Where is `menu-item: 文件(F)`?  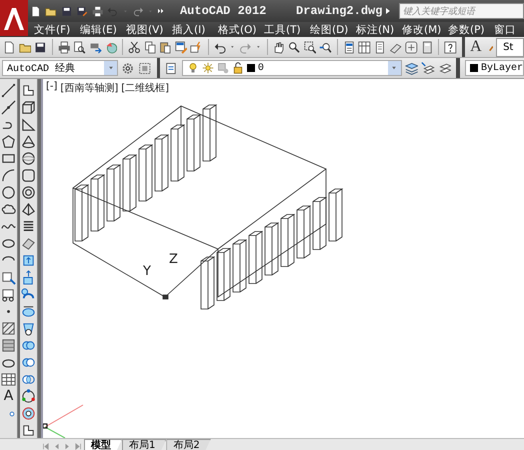 menu-item: 文件(F) is located at coordinates (52, 29).